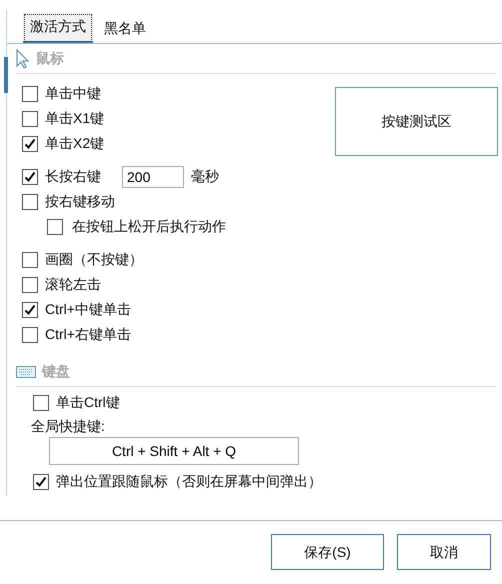 The width and height of the screenshot is (502, 584). Describe the element at coordinates (416, 121) in the screenshot. I see `key-test-area: 按键测试区` at that location.